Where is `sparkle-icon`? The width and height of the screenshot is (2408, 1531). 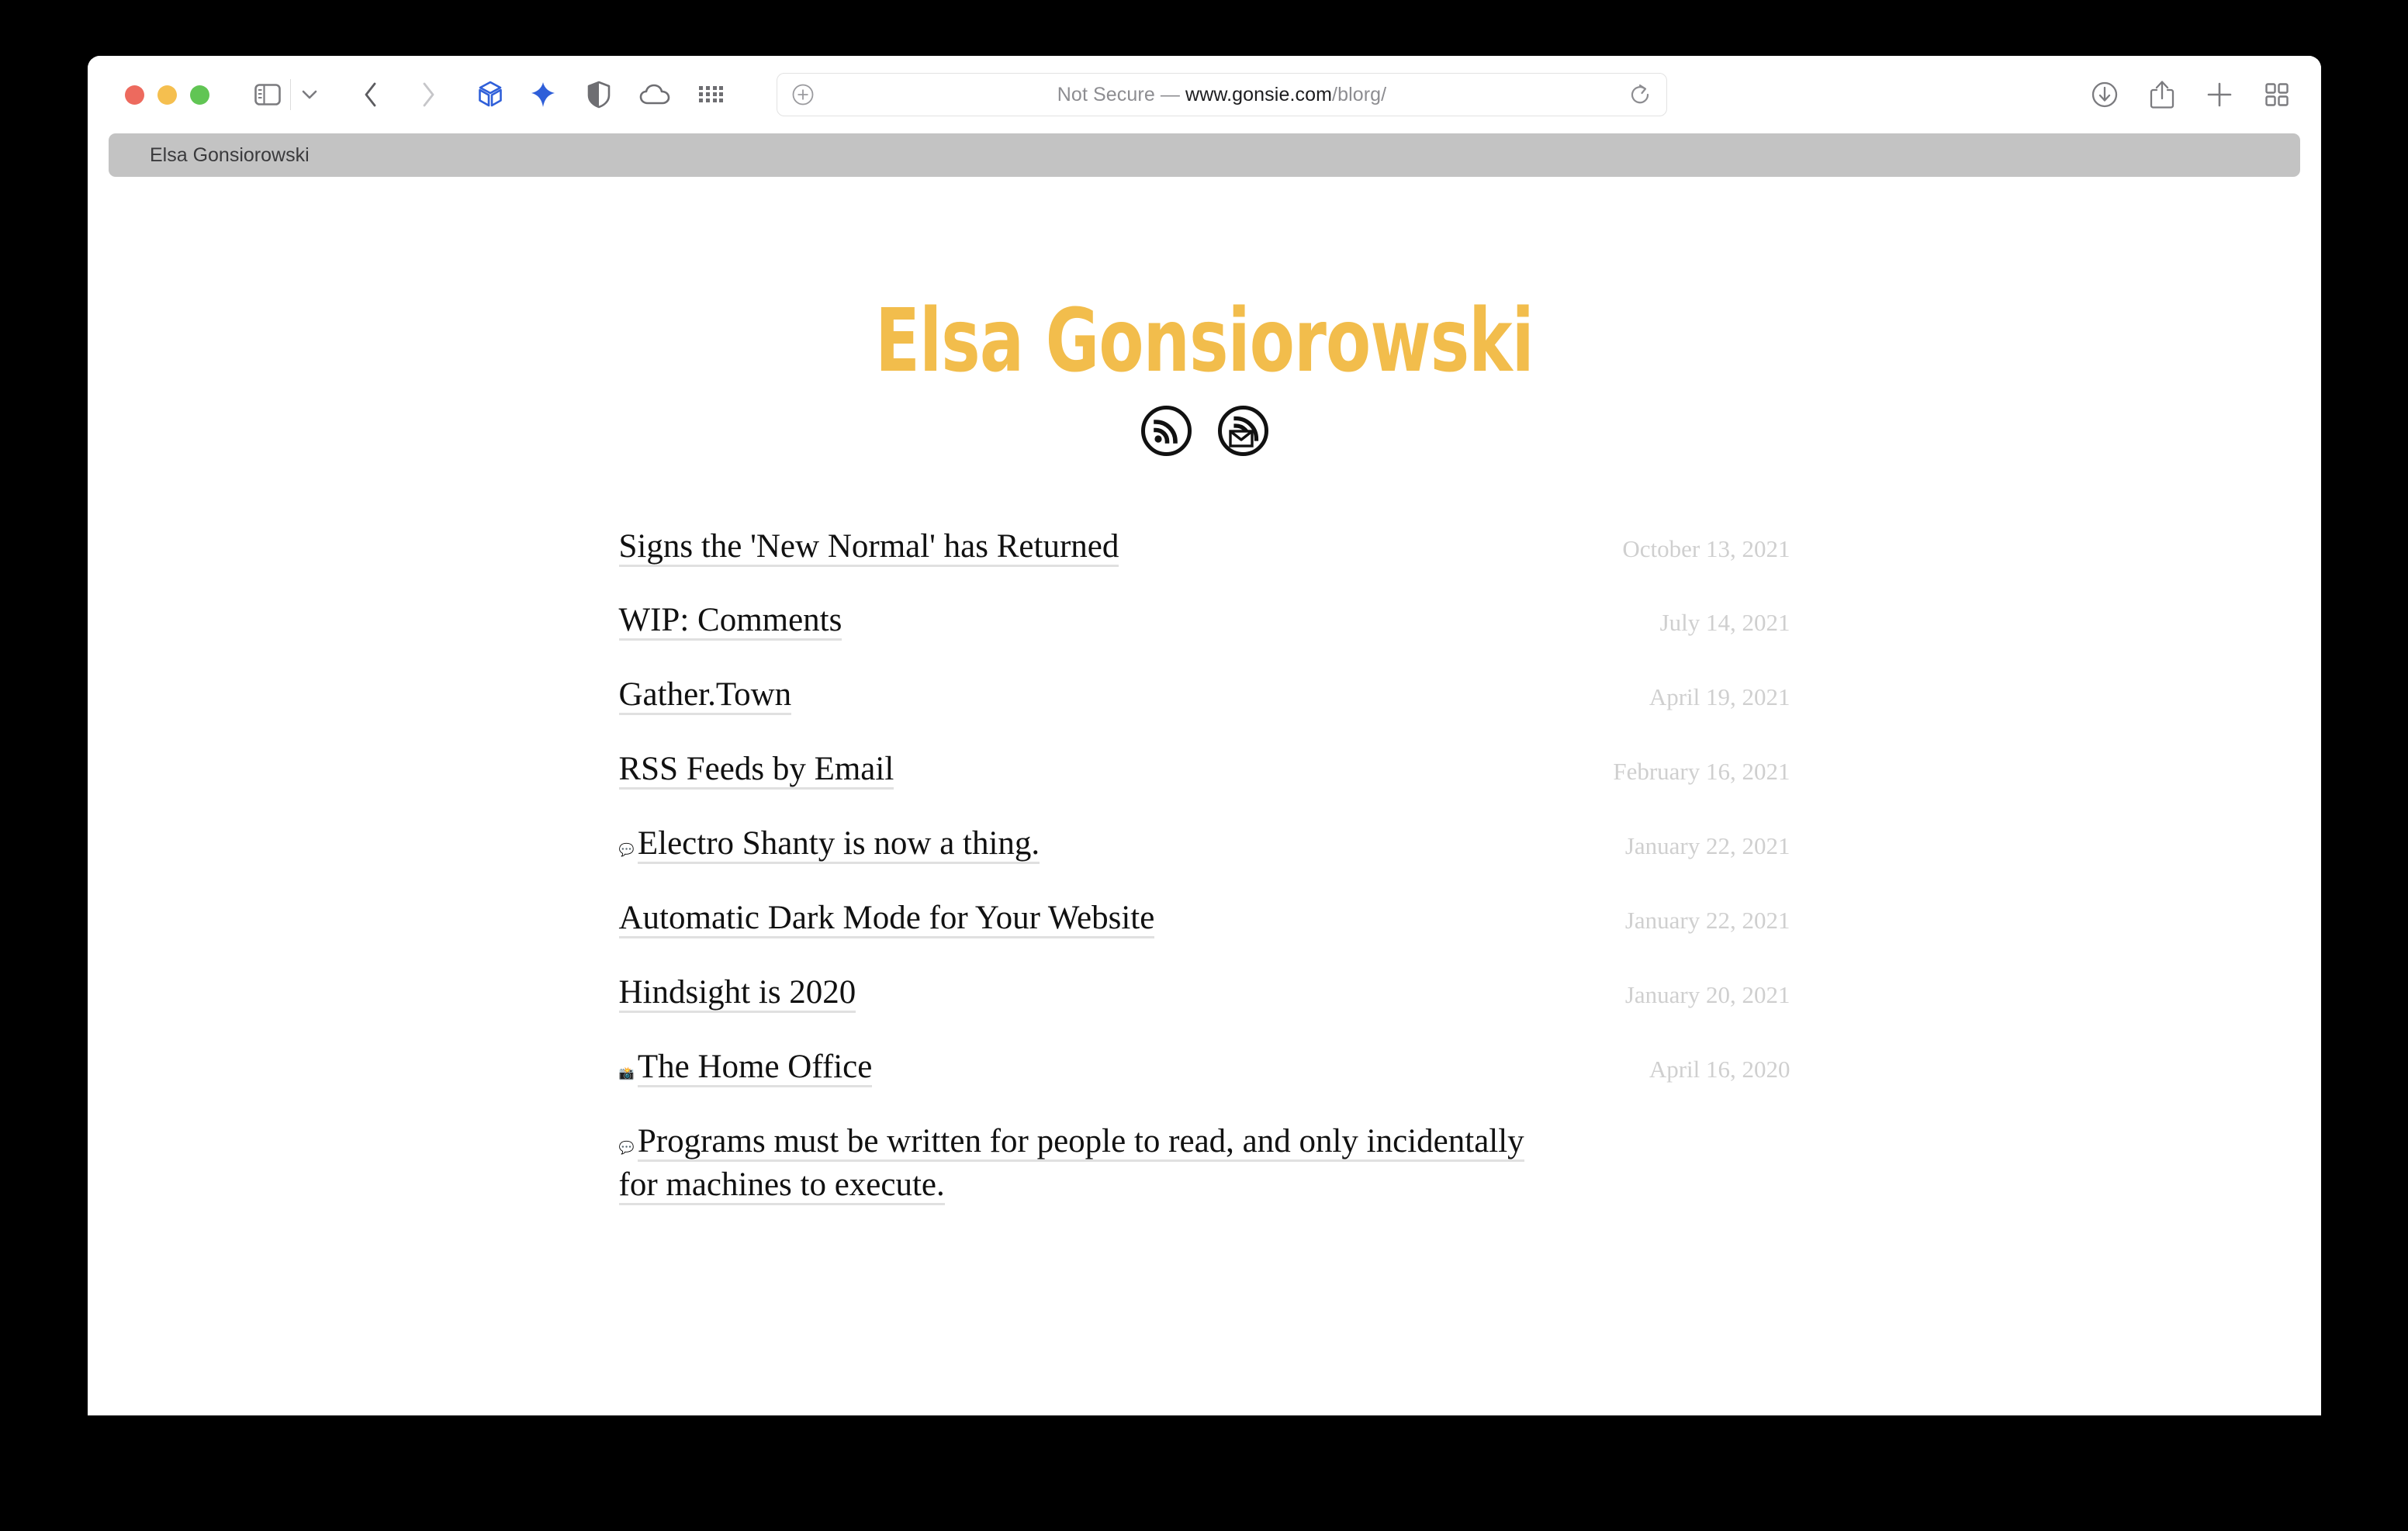 sparkle-icon is located at coordinates (543, 94).